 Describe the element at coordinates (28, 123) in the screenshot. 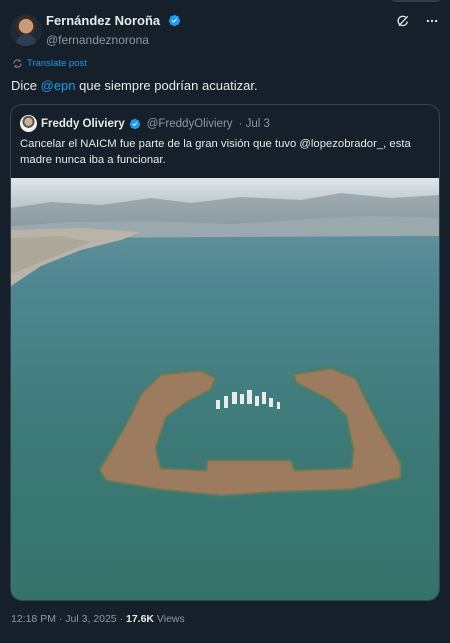

I see `quoted-avatar` at that location.